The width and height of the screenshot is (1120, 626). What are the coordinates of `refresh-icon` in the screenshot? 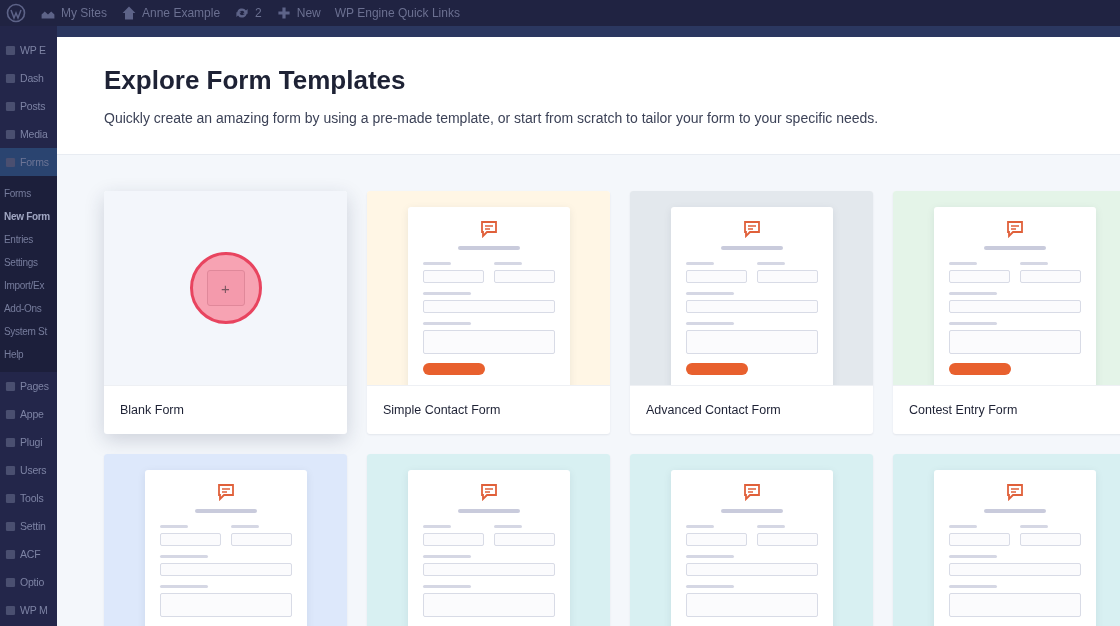 It's located at (242, 13).